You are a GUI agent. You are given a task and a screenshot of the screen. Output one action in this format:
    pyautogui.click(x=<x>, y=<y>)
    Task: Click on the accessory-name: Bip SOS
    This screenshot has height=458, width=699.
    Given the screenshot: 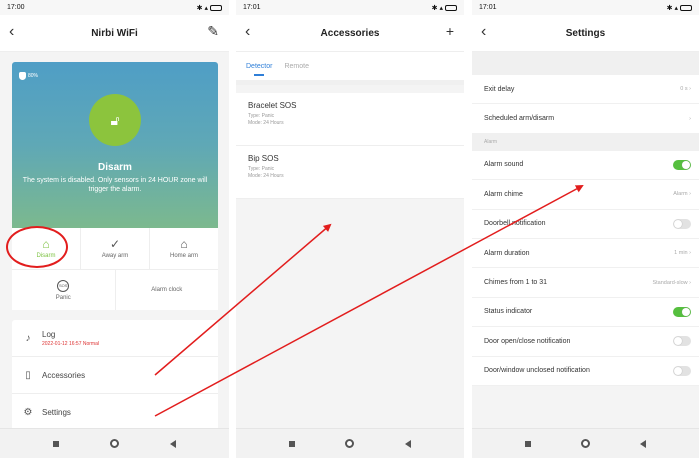 What is the action you would take?
    pyautogui.click(x=263, y=158)
    